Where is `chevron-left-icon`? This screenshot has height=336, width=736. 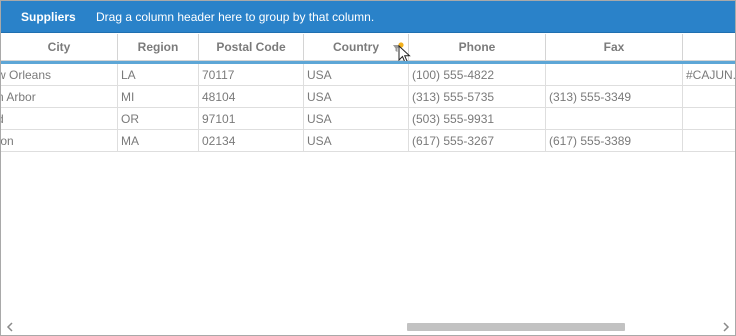
chevron-left-icon is located at coordinates (10, 327).